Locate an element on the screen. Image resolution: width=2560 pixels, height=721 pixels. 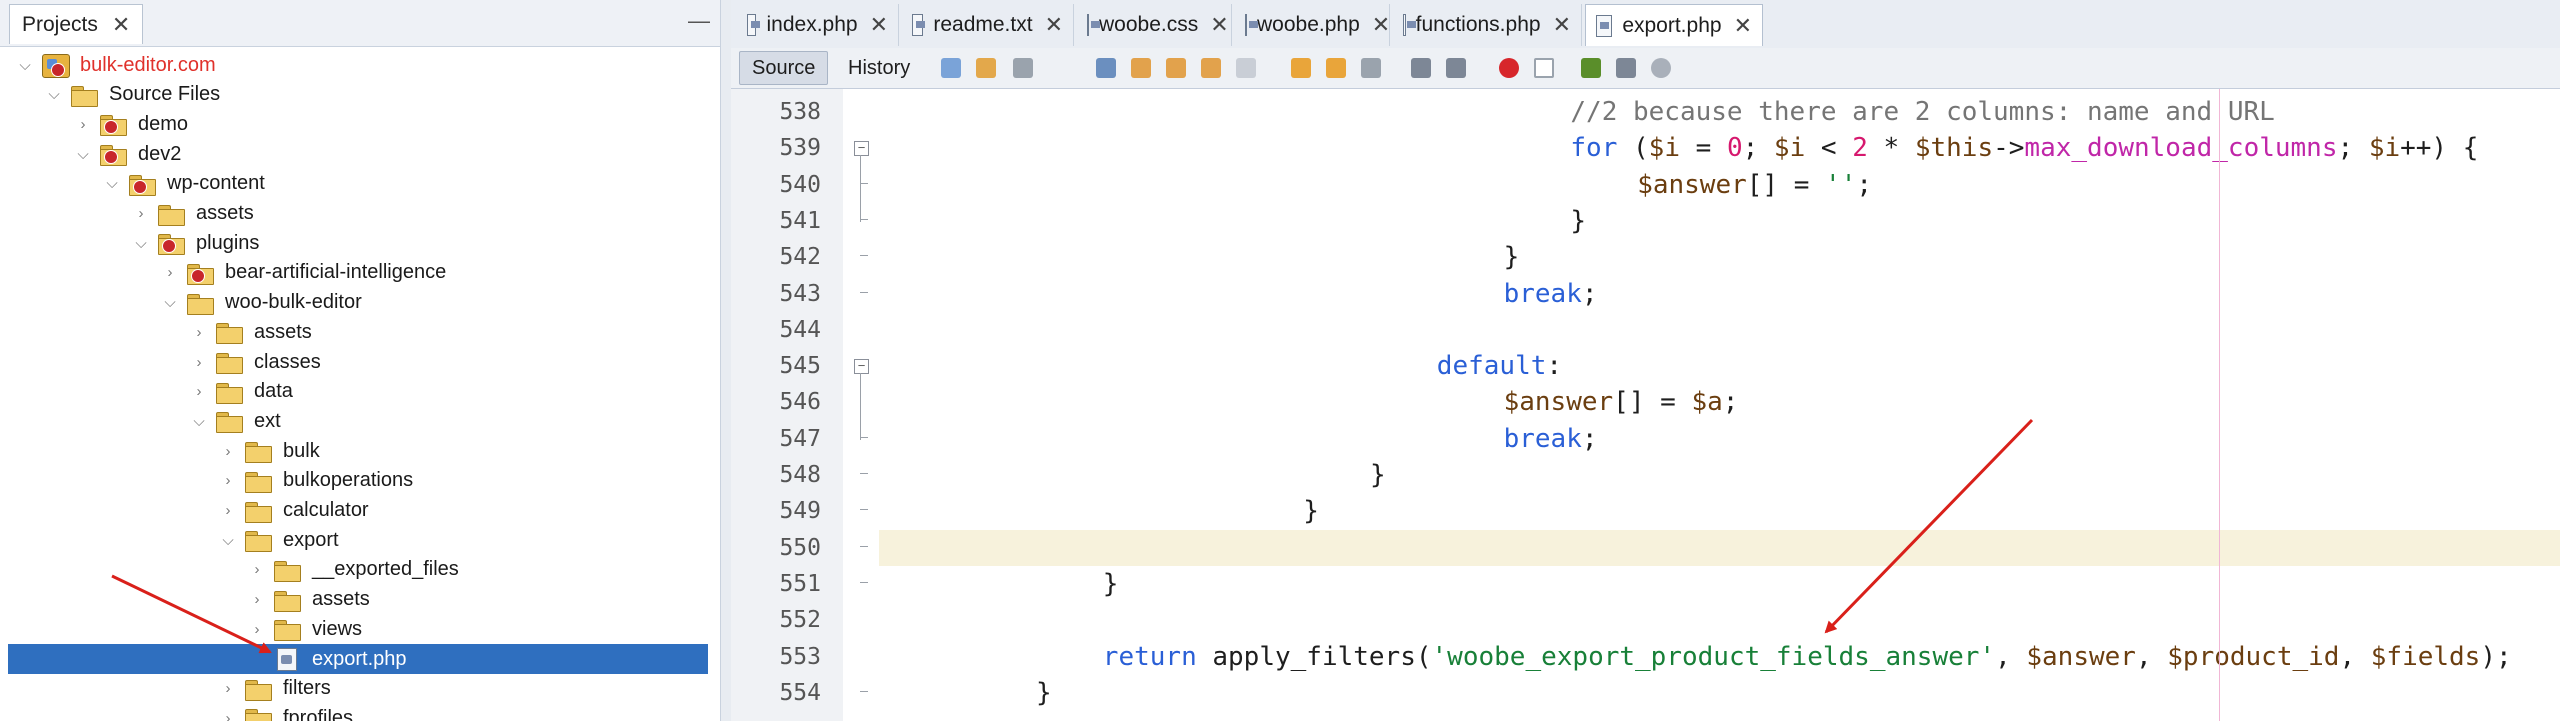
tree-item: › filters is located at coordinates (358, 689).